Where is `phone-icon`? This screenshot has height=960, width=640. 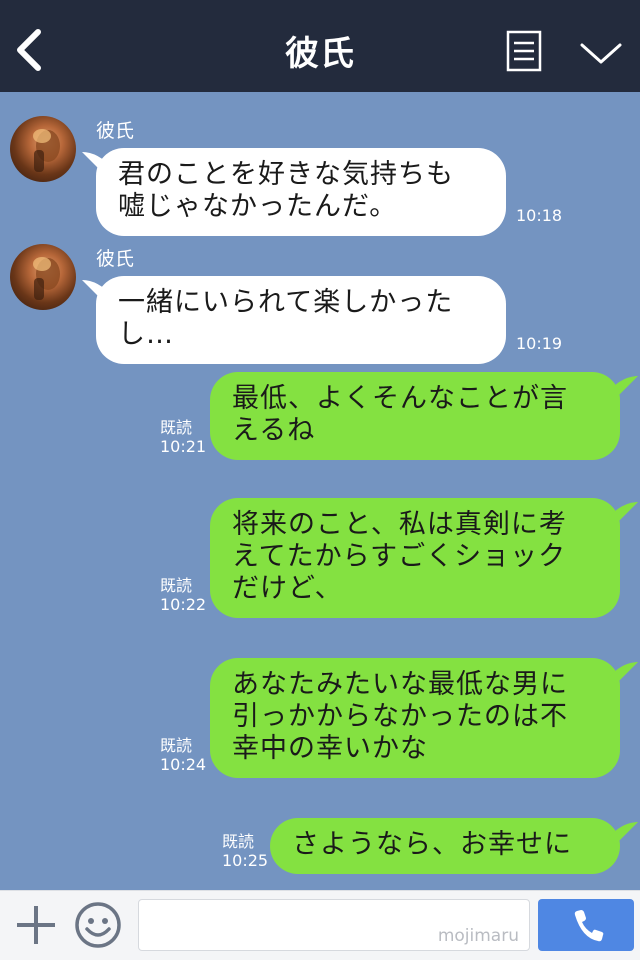
phone-icon is located at coordinates (589, 926).